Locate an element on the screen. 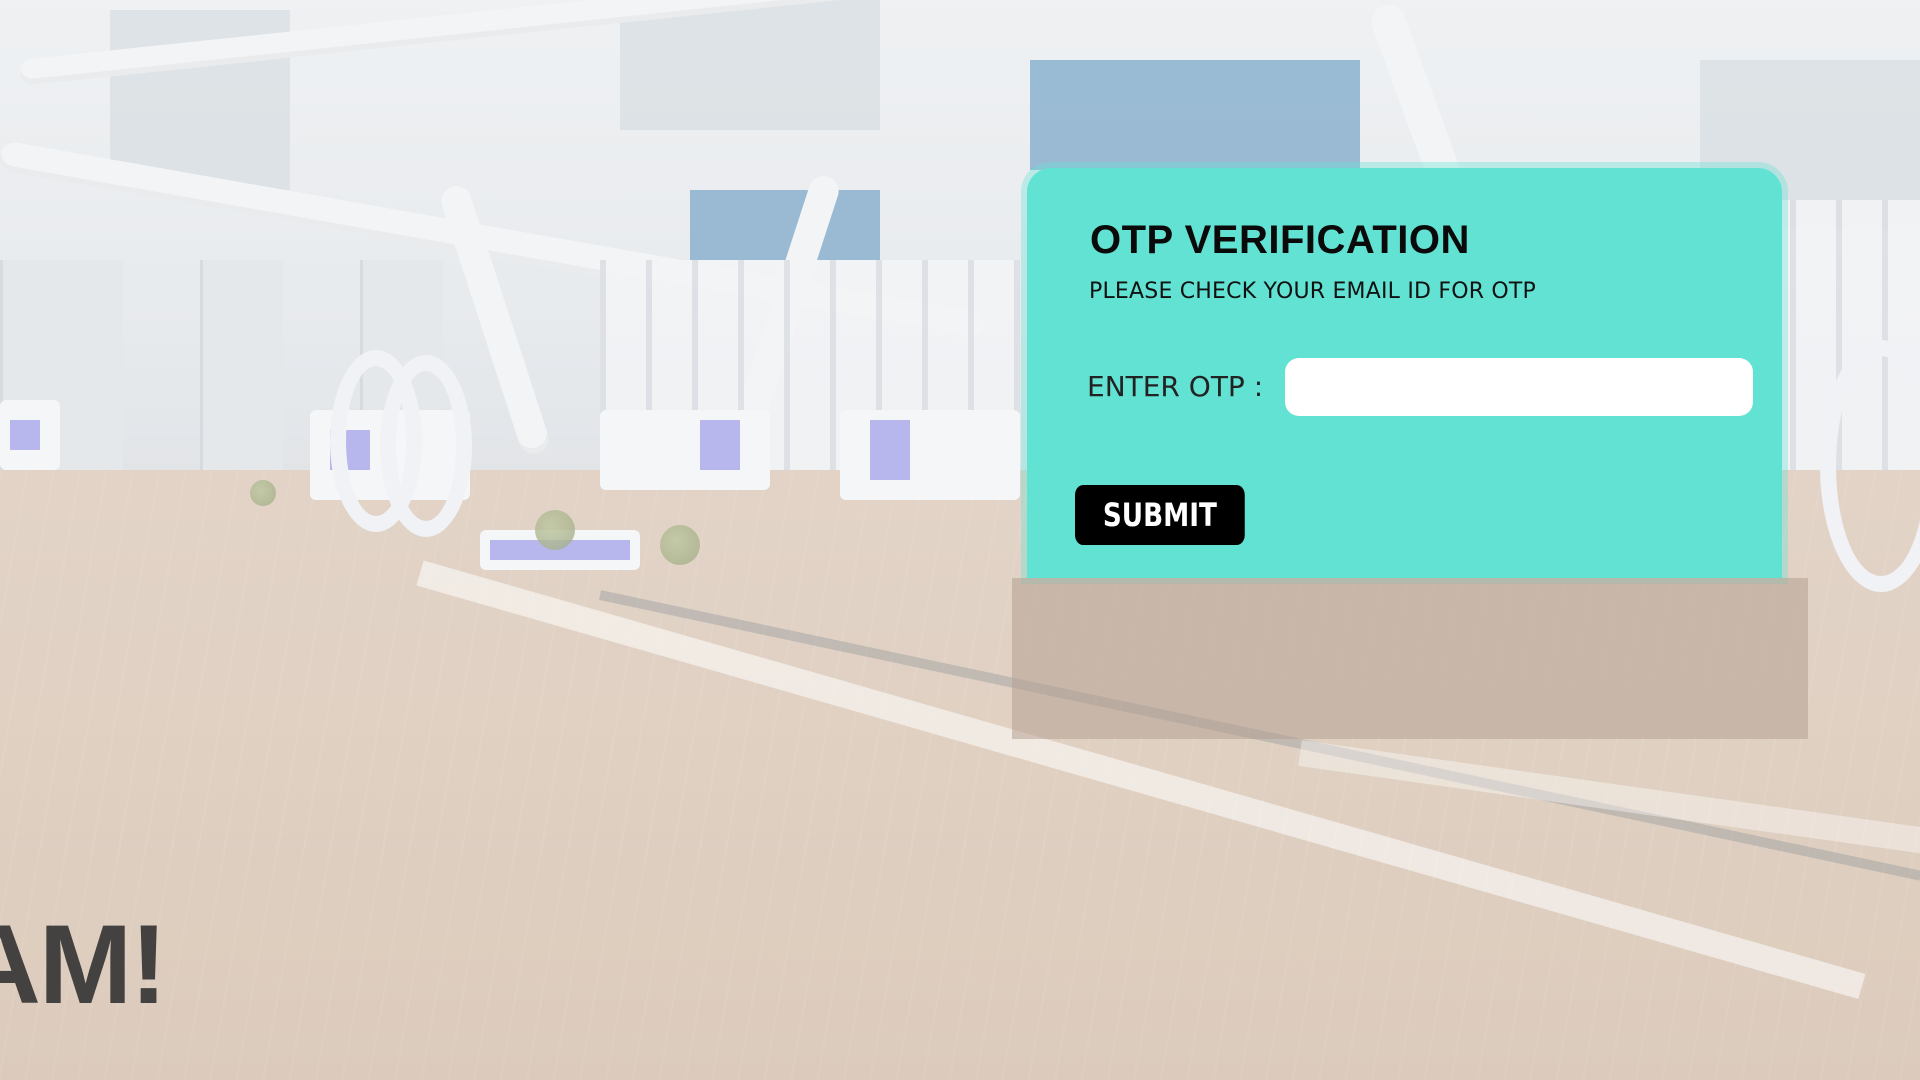 This screenshot has height=1080, width=1920. submit-button: SUBMIT is located at coordinates (1160, 515).